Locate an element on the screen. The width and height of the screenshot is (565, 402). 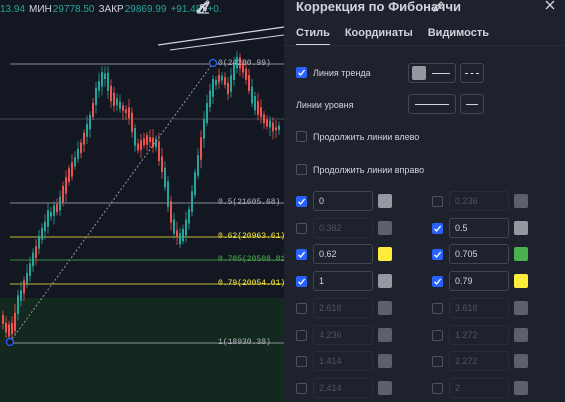
trend-line-style-picker is located at coordinates (472, 73).